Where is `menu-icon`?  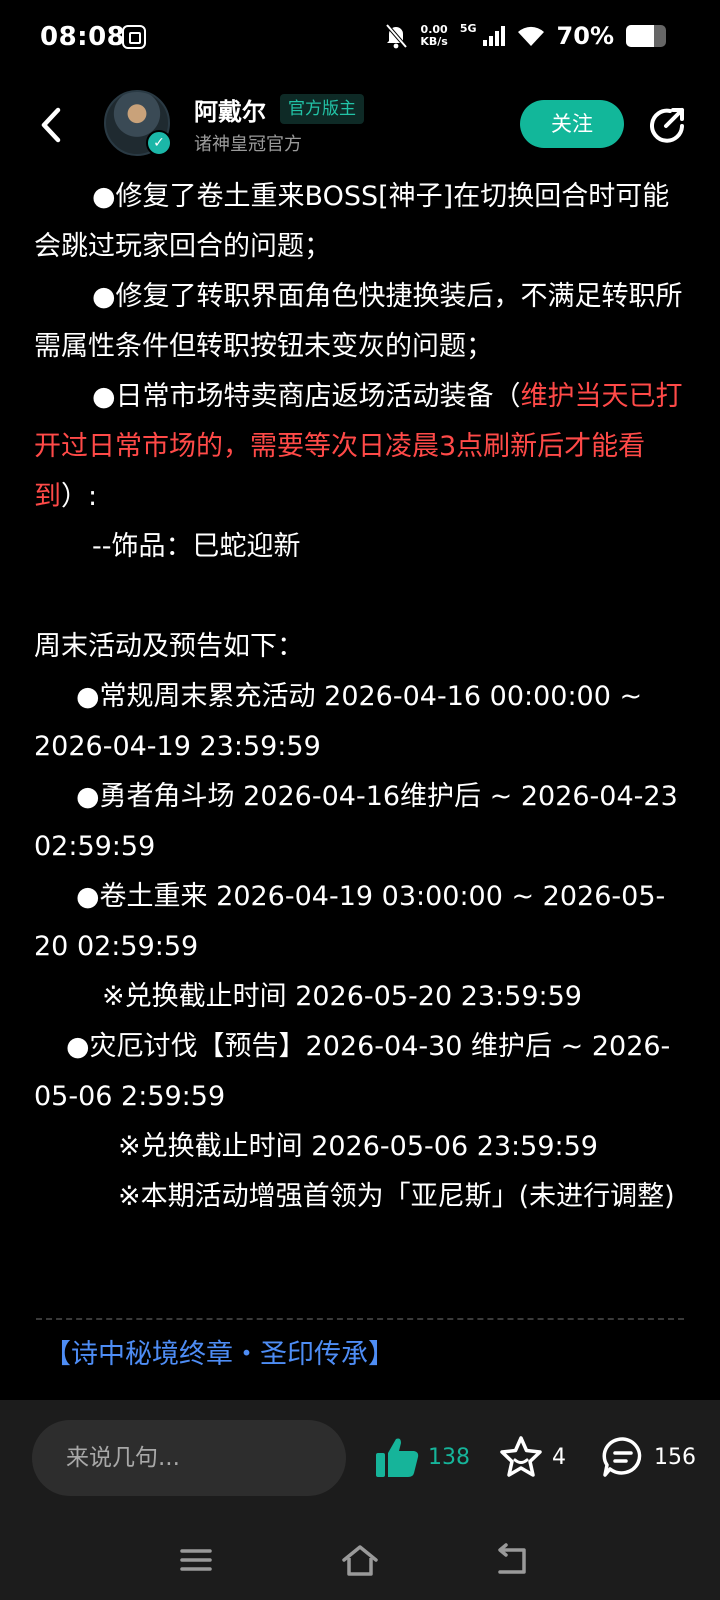
menu-icon is located at coordinates (196, 1560).